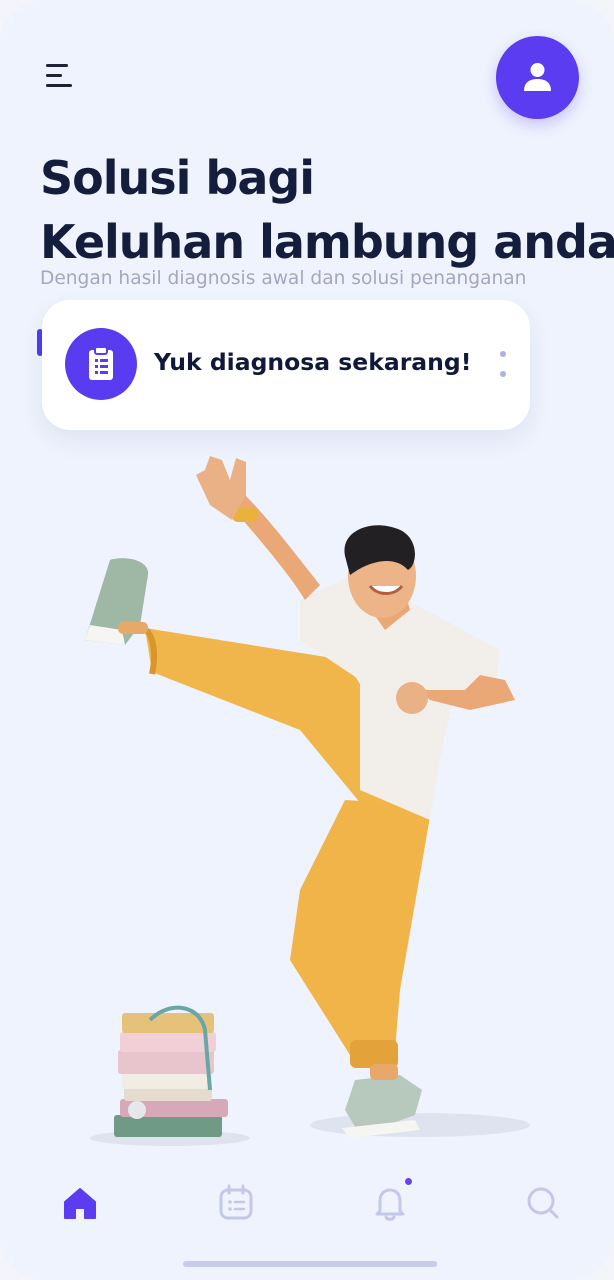 This screenshot has width=614, height=1280. I want to click on calendar-icon, so click(236, 1202).